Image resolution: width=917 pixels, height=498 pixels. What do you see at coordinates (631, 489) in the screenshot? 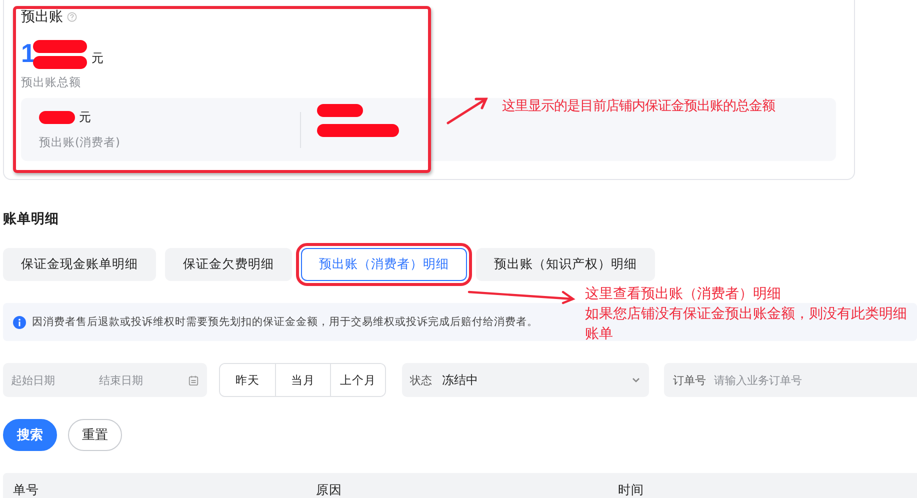
I see `column-header: 时间` at bounding box center [631, 489].